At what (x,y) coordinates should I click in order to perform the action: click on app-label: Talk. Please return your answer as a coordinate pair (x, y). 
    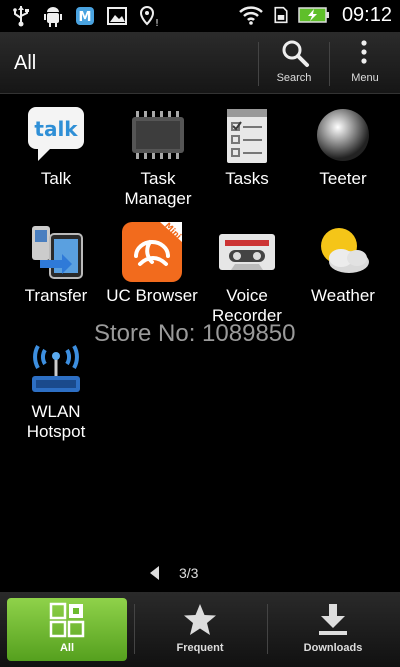
    Looking at the image, I should click on (56, 178).